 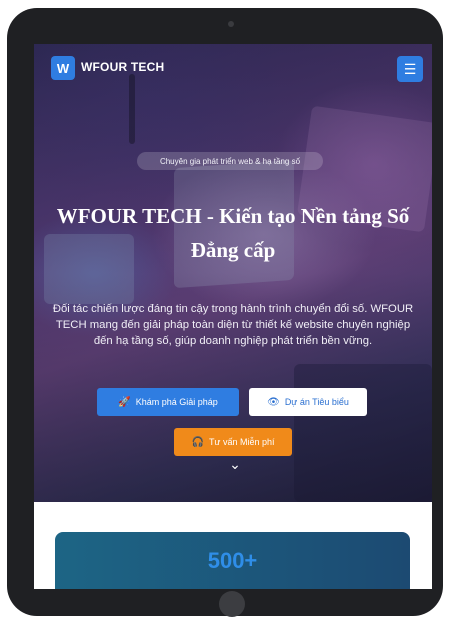 What do you see at coordinates (241, 442) in the screenshot?
I see `free-consultation-label: Tư vấn Miễn phí` at bounding box center [241, 442].